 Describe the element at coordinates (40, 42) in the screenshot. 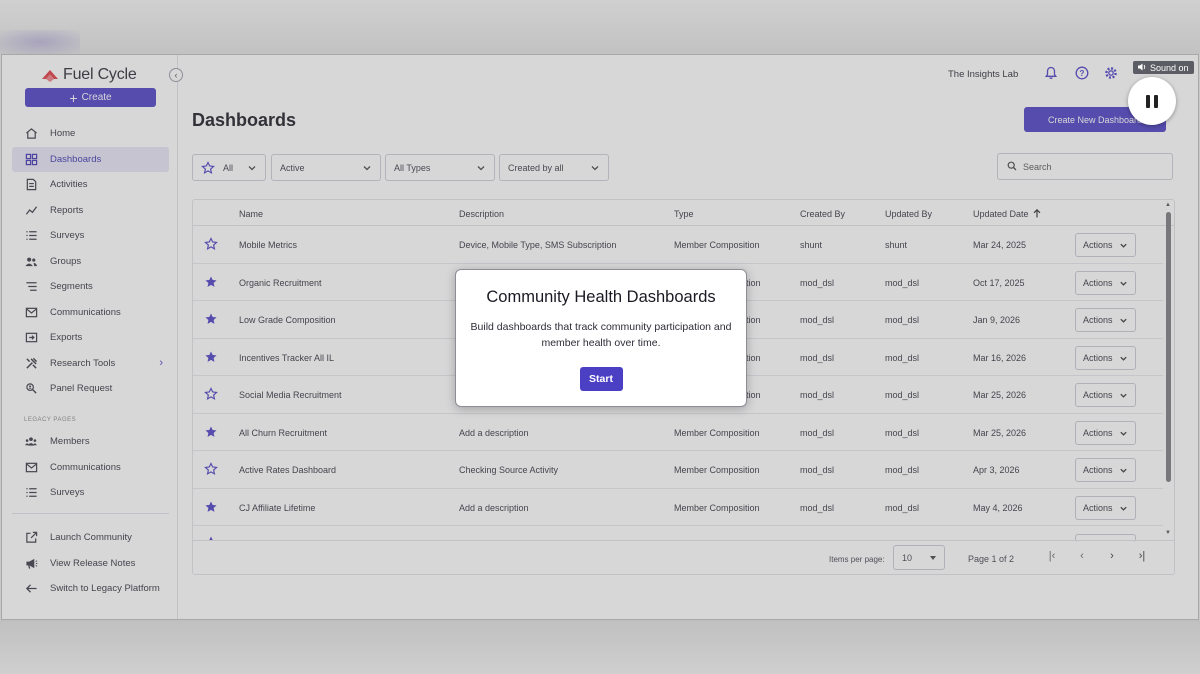

I see `background-blur` at that location.